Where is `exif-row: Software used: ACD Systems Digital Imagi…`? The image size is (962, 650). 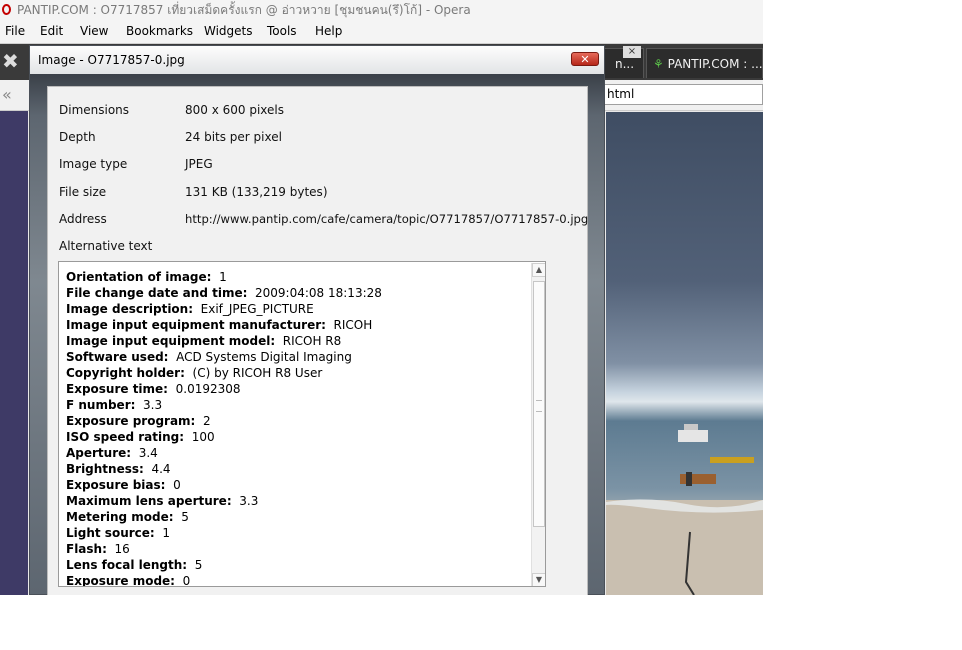 exif-row: Software used: ACD Systems Digital Imagi… is located at coordinates (209, 357).